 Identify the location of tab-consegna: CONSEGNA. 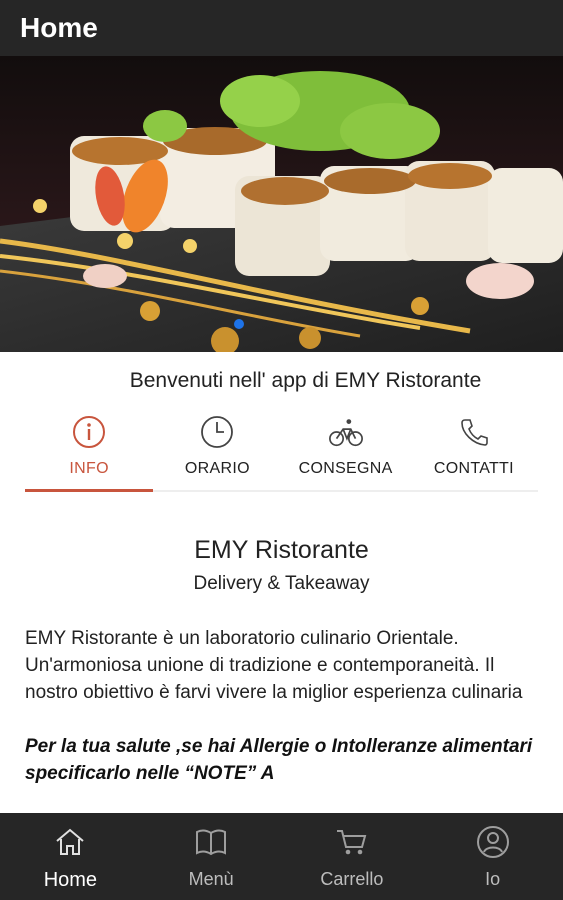
(346, 448).